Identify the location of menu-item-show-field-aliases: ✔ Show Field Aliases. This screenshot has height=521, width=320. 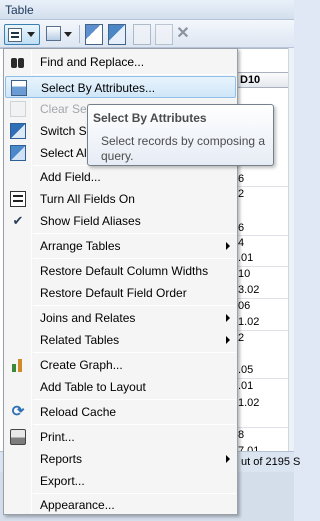
(120, 221).